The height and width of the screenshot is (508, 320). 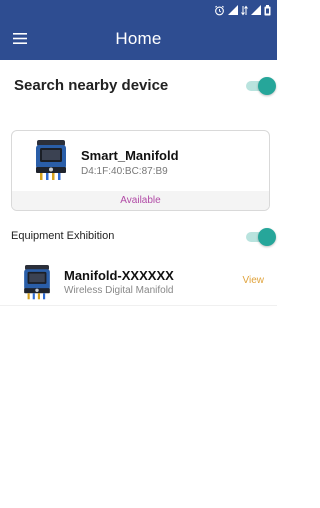 I want to click on equipment-name: Manifold-XXXXXX, so click(x=119, y=275).